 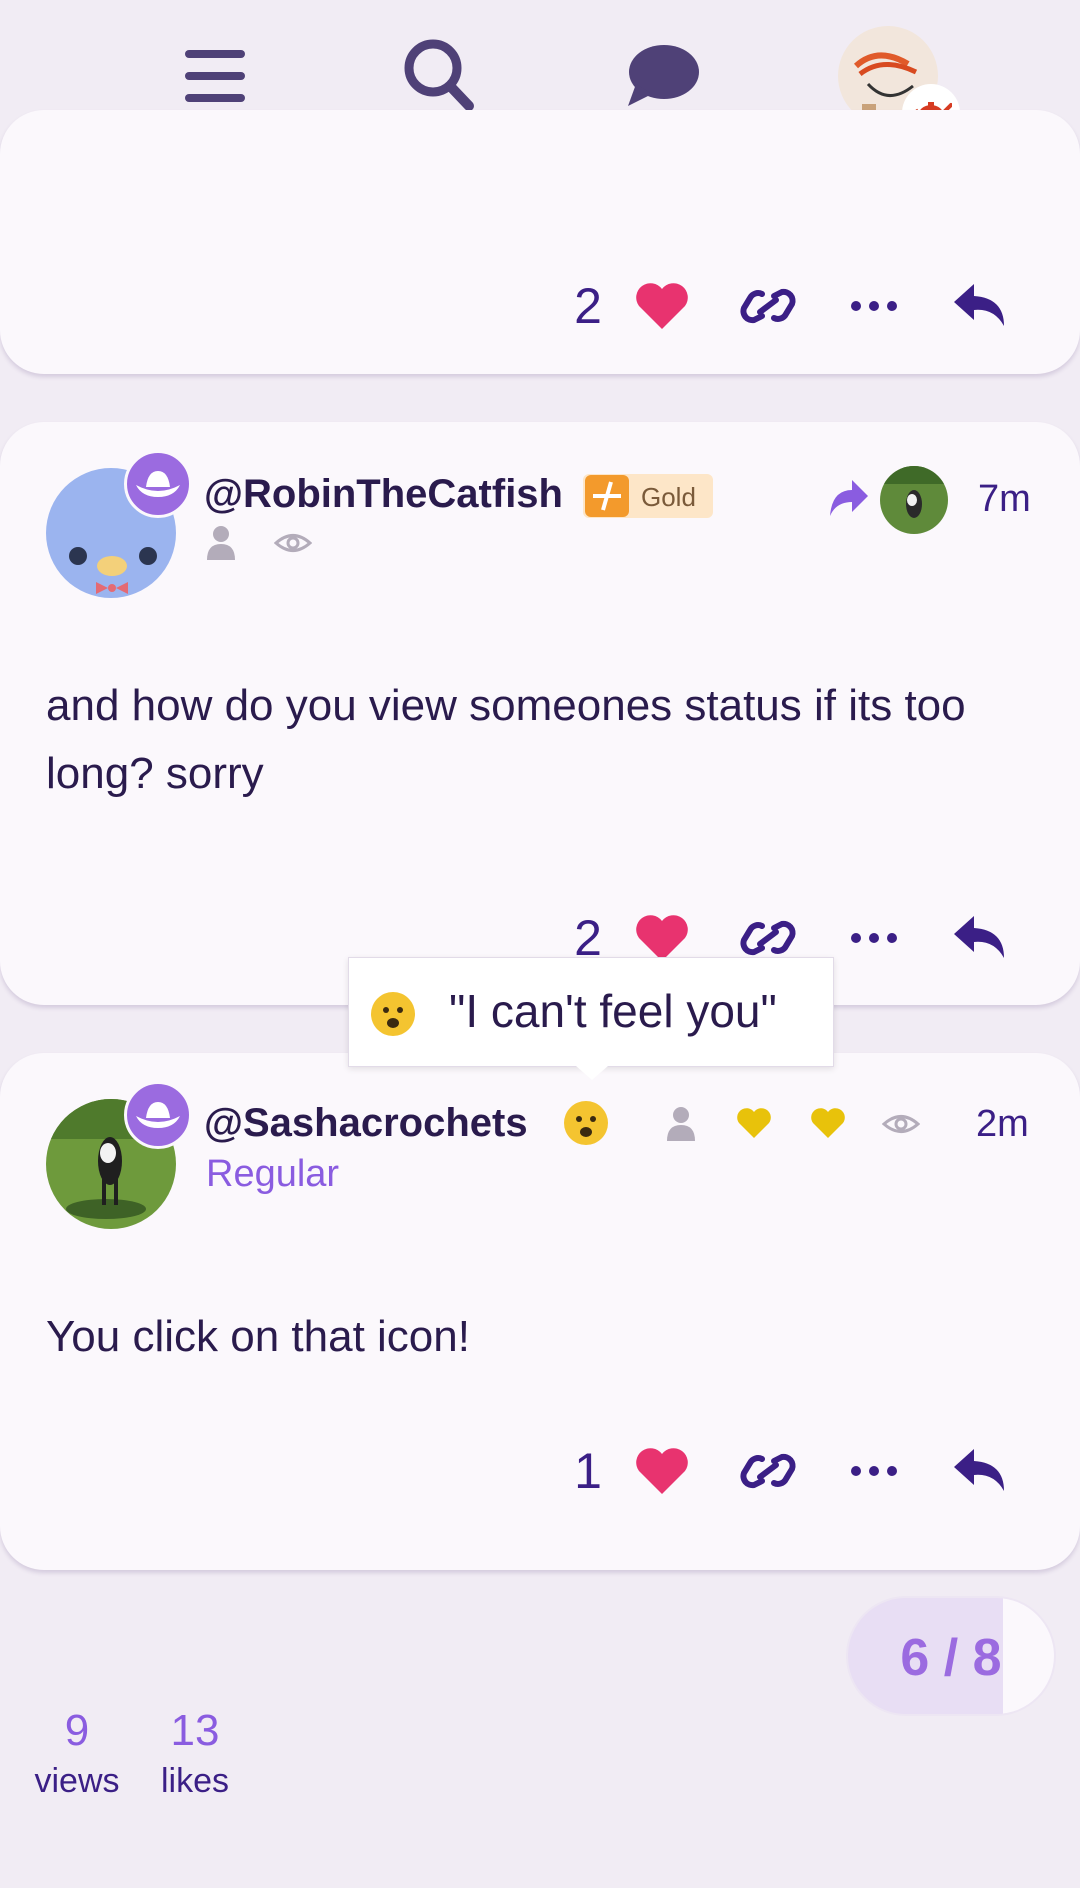 What do you see at coordinates (663, 75) in the screenshot?
I see `chat-bubble-icon` at bounding box center [663, 75].